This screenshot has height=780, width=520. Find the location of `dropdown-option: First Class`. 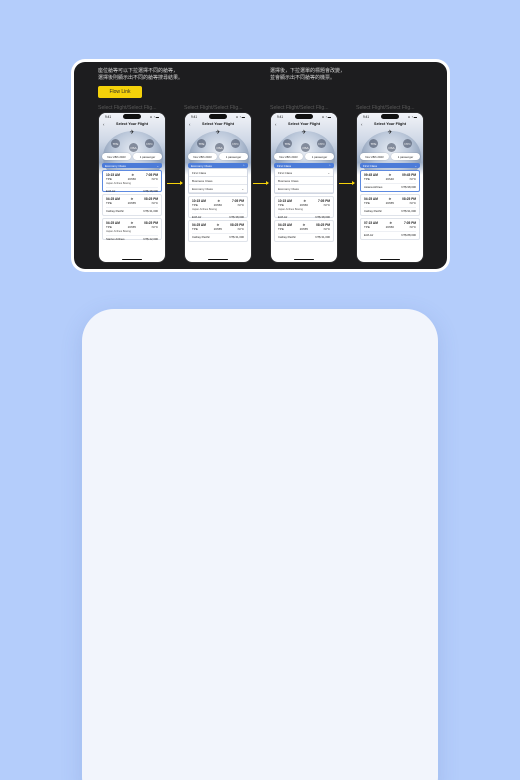

dropdown-option: First Class is located at coordinates (218, 173).